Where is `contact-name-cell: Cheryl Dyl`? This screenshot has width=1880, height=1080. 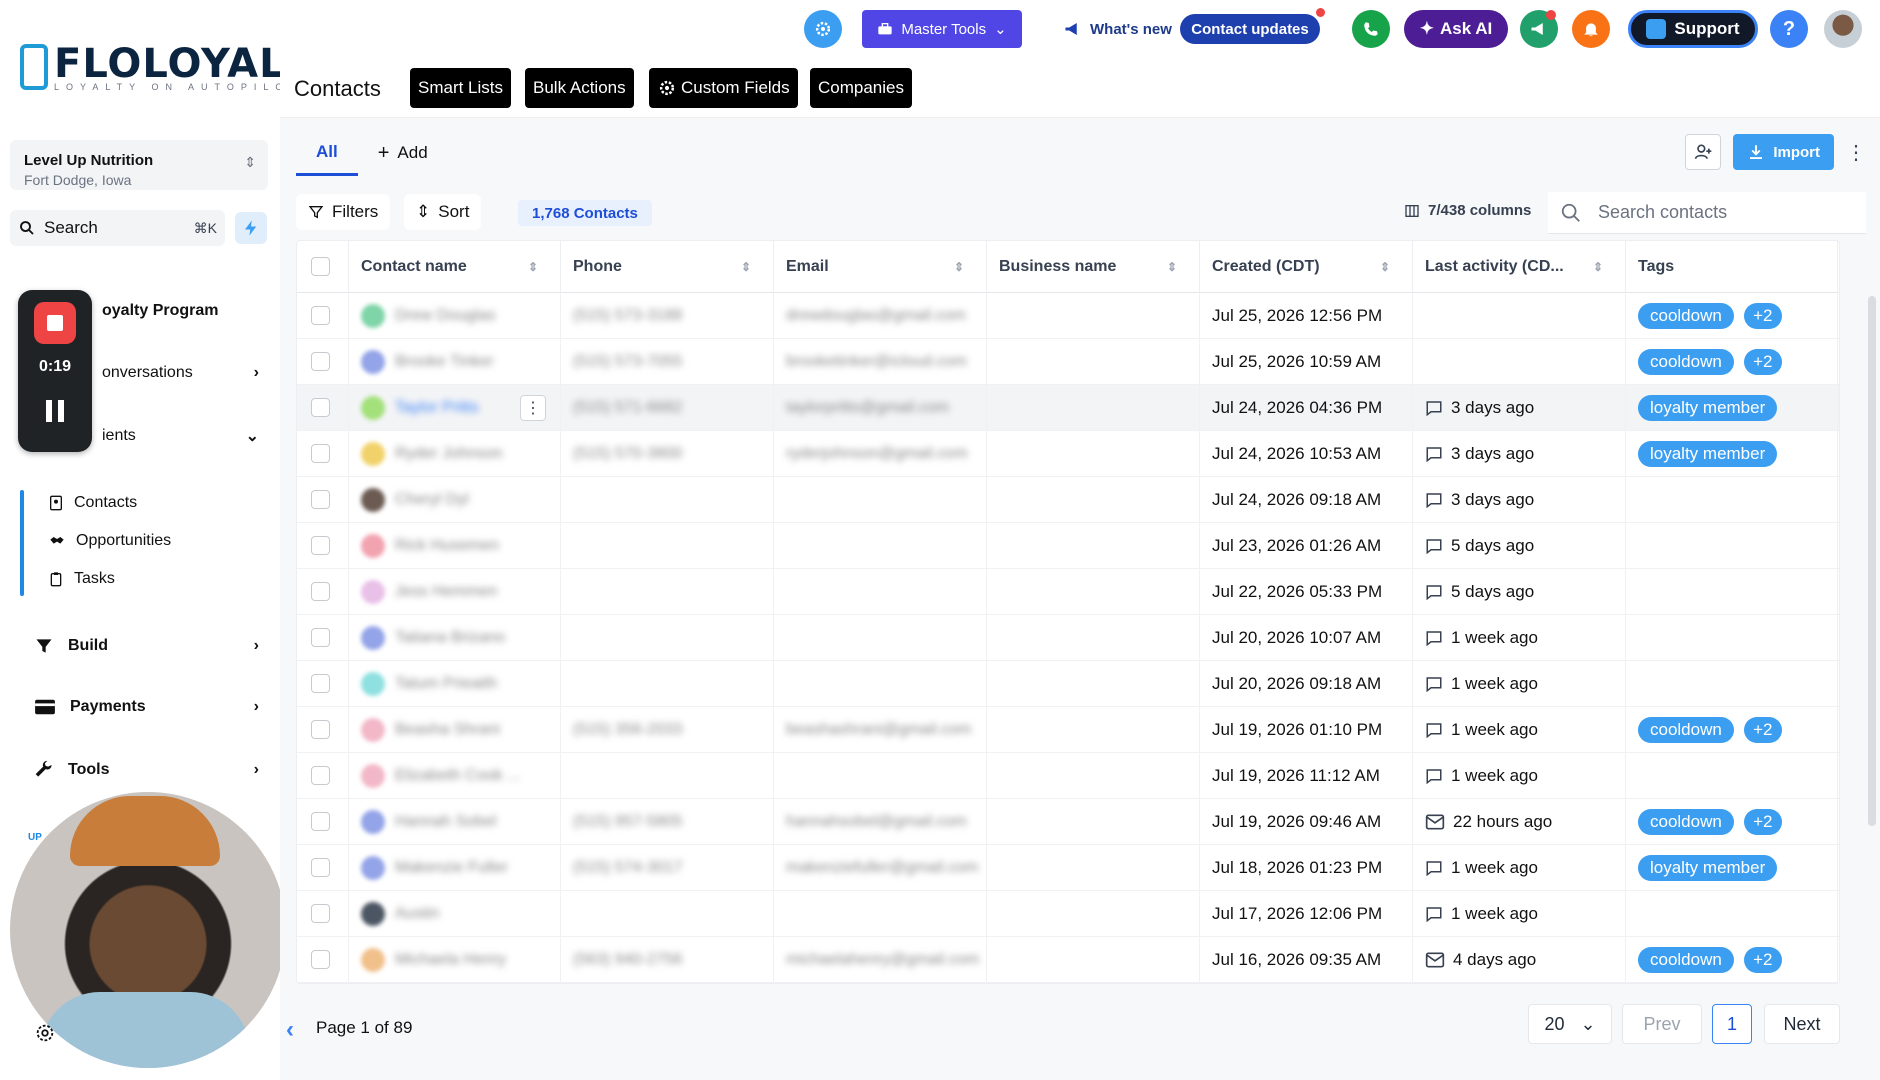
contact-name-cell: Cheryl Dyl is located at coordinates (455, 499).